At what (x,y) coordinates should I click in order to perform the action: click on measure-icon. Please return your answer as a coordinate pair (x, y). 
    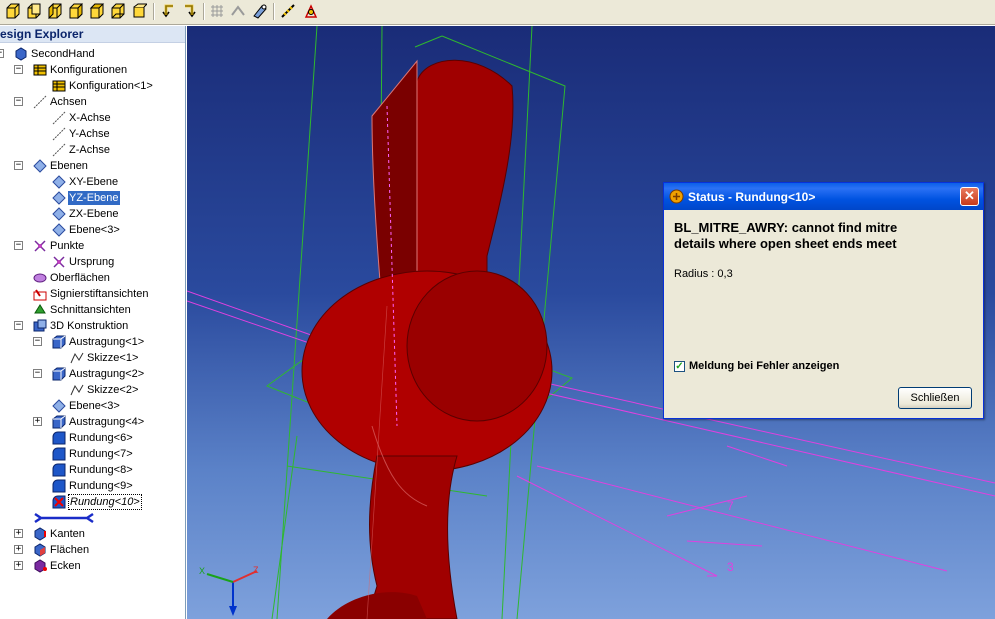
    Looking at the image, I should click on (288, 11).